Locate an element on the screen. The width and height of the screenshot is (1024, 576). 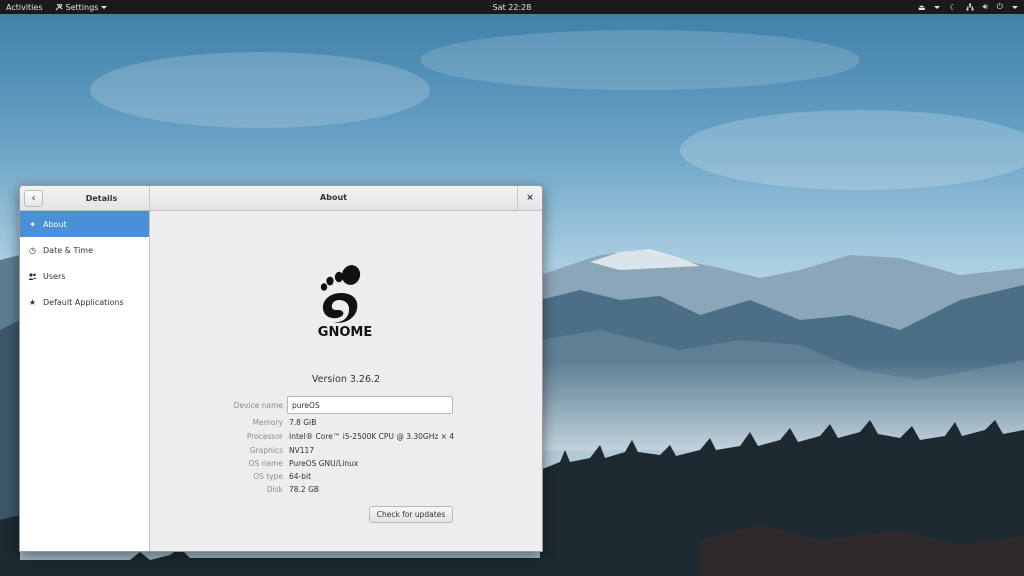
gnome-wordmark: GNOME is located at coordinates (345, 332).